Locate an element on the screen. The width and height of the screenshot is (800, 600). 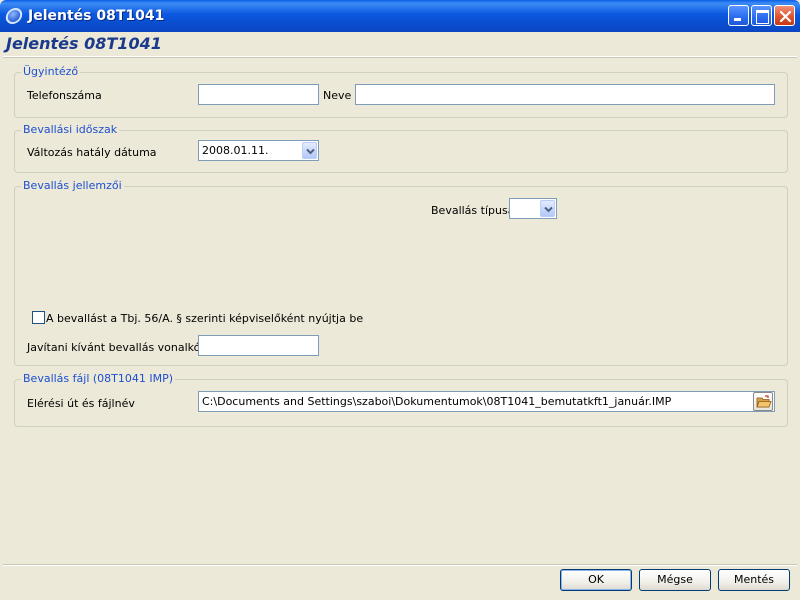
name-input is located at coordinates (565, 94).